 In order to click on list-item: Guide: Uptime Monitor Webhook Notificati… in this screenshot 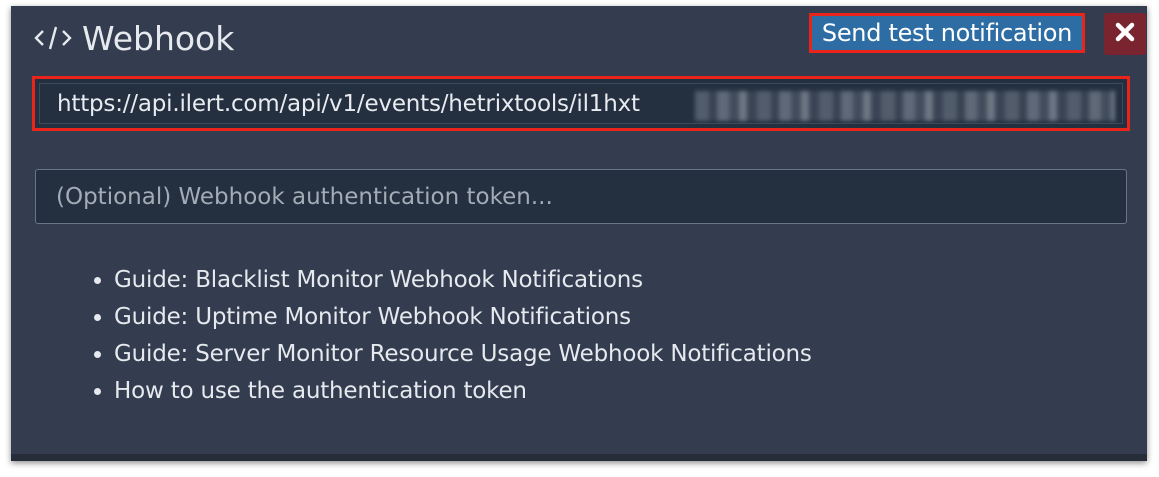, I will do `click(463, 317)`.